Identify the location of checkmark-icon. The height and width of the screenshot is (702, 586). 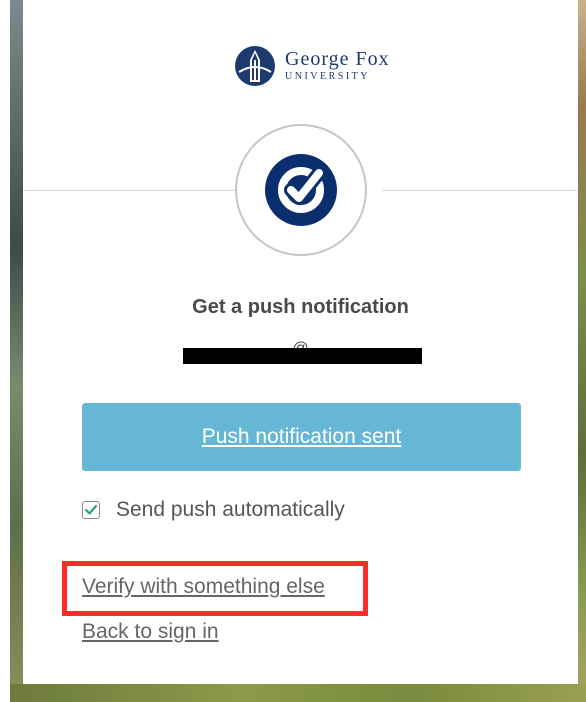
(91, 509).